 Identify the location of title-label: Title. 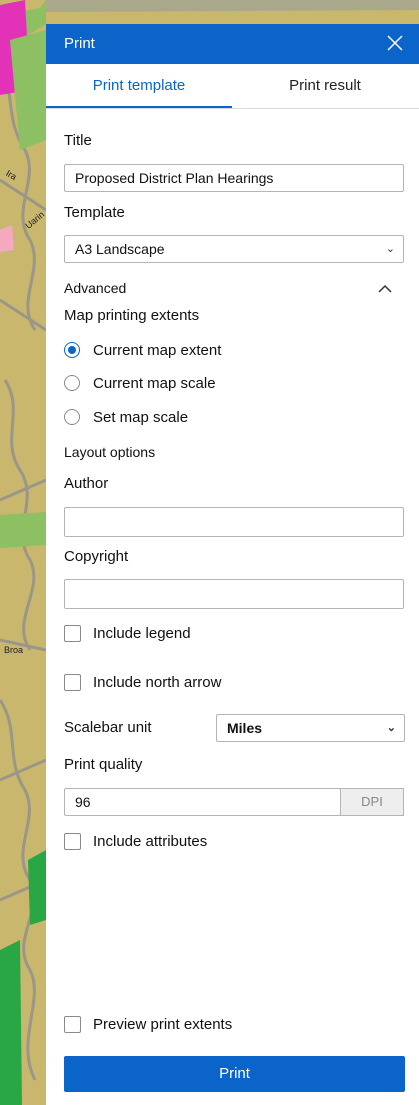
(78, 140).